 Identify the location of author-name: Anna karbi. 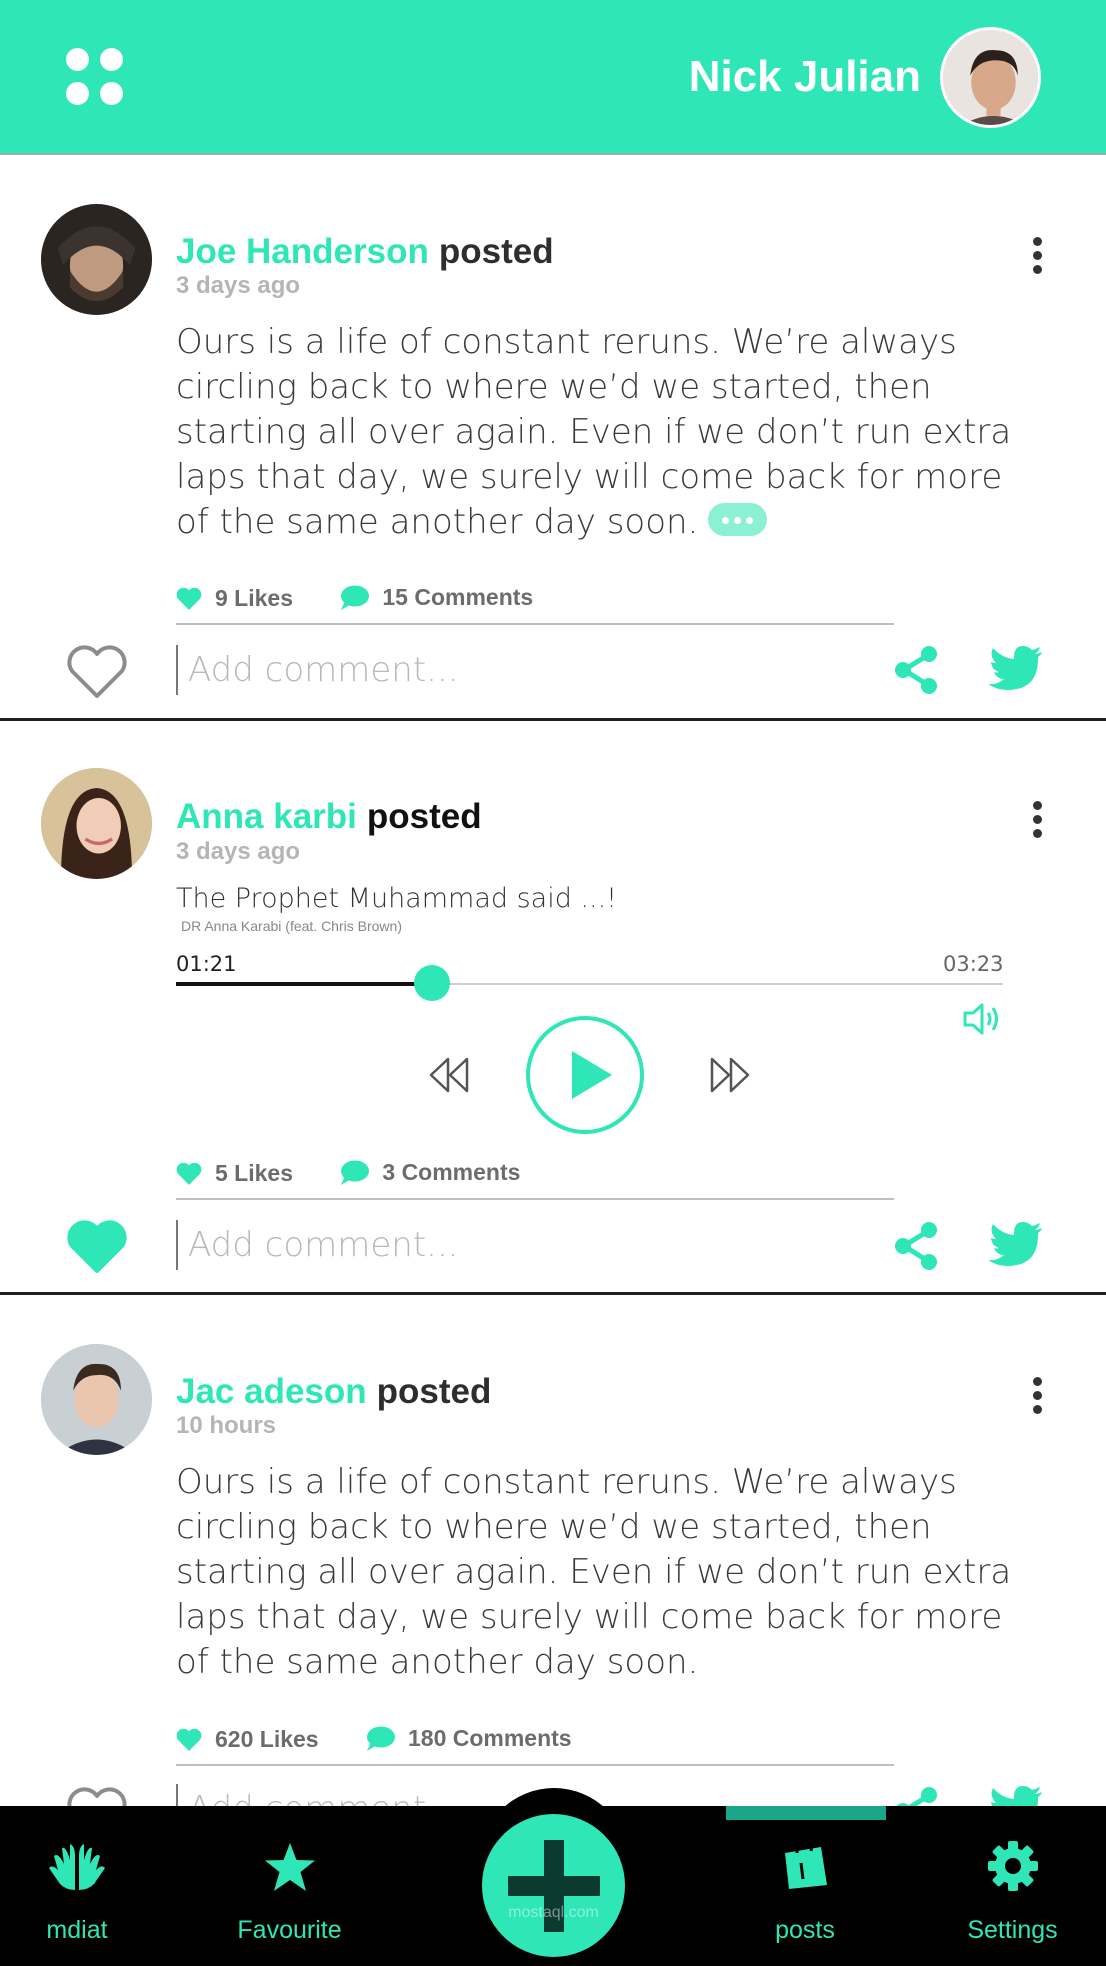
(266, 816).